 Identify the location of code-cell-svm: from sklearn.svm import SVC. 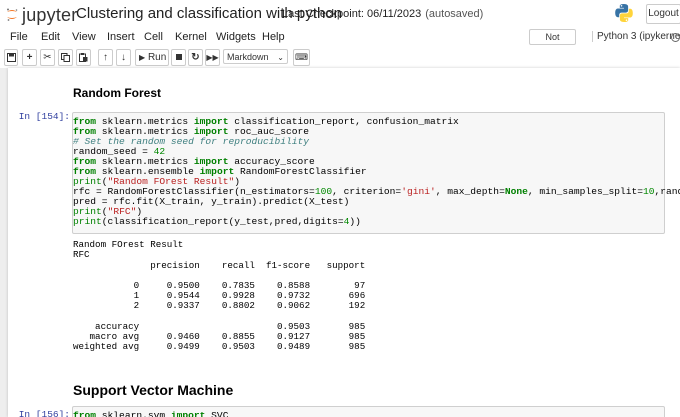
(368, 411).